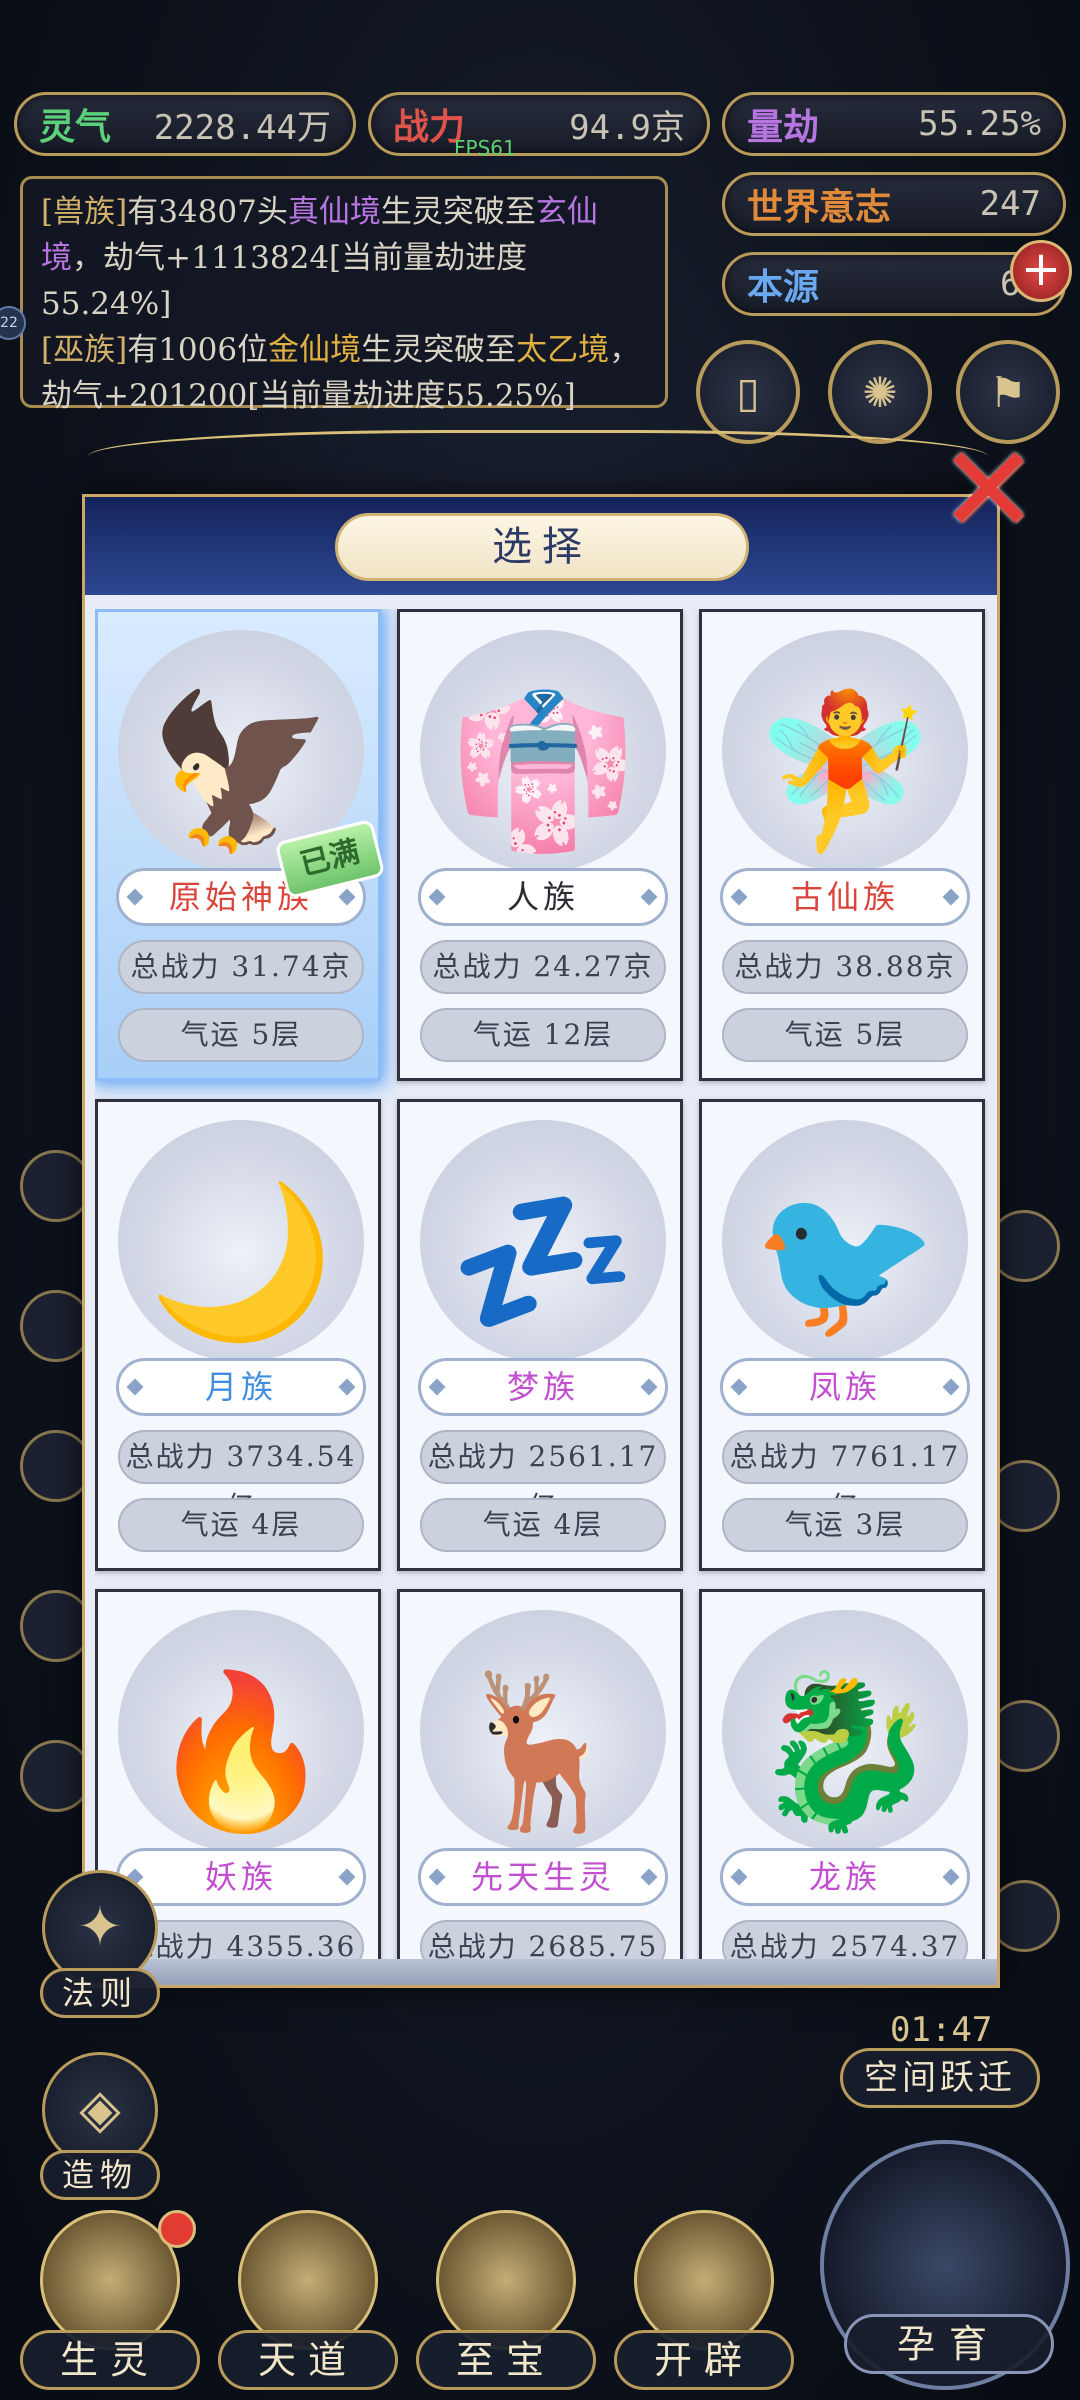 This screenshot has width=1080, height=2400. I want to click on creation-label: 造物, so click(100, 2175).